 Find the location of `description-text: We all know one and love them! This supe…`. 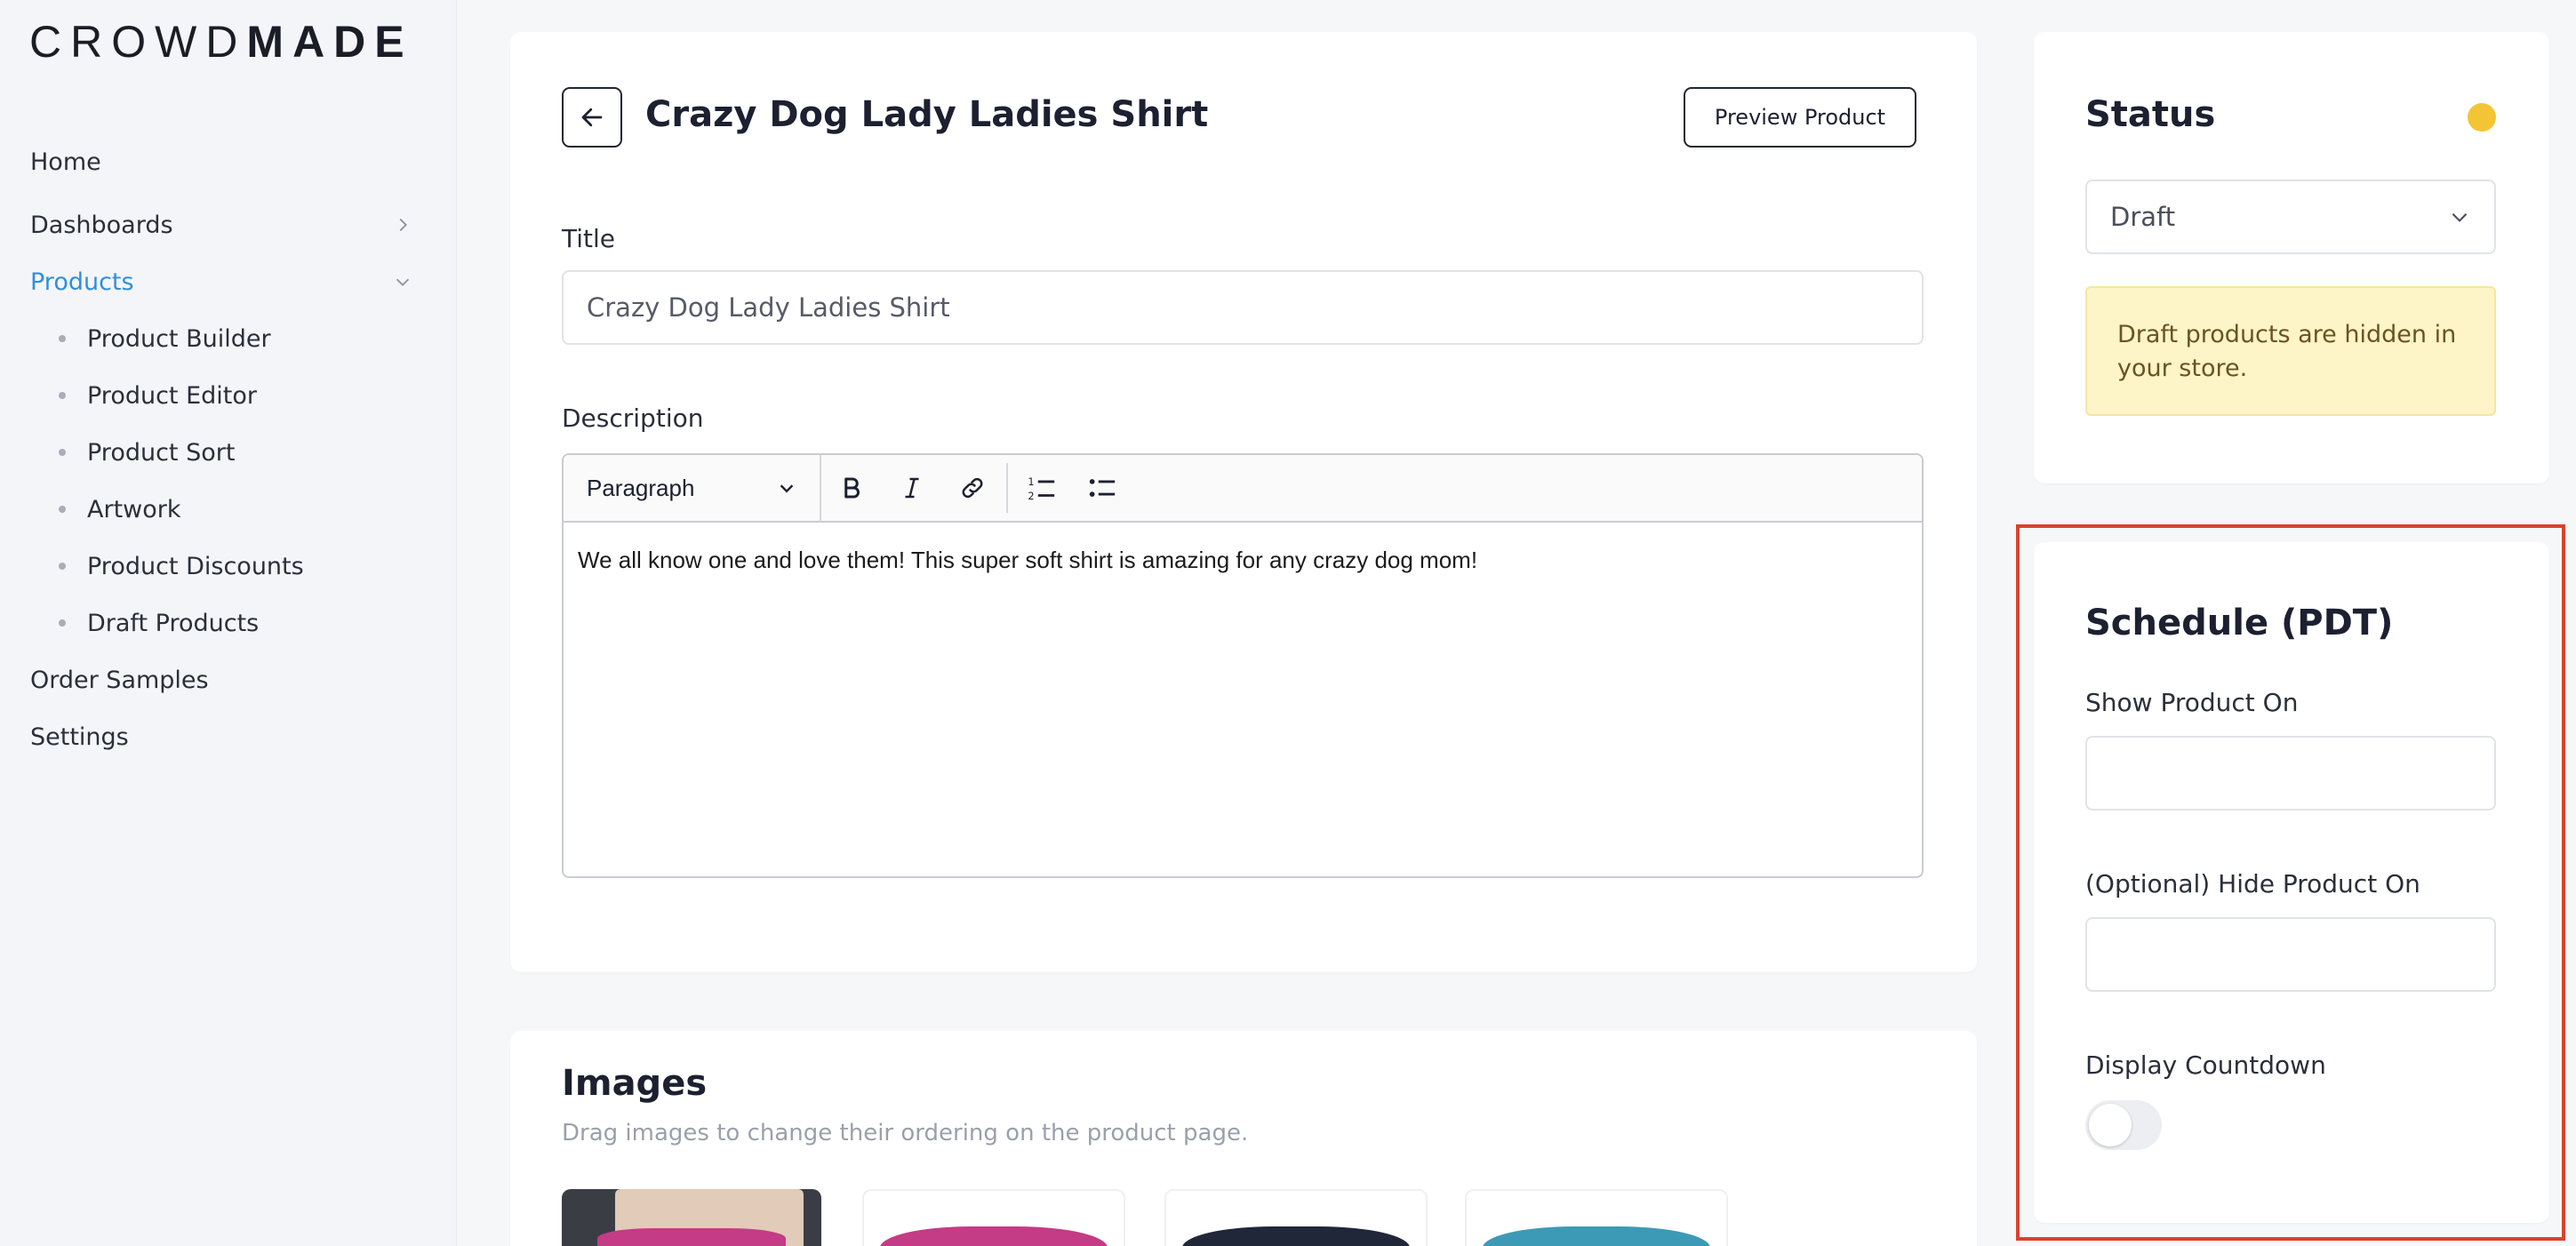

description-text: We all know one and love them! This supe… is located at coordinates (1028, 560).